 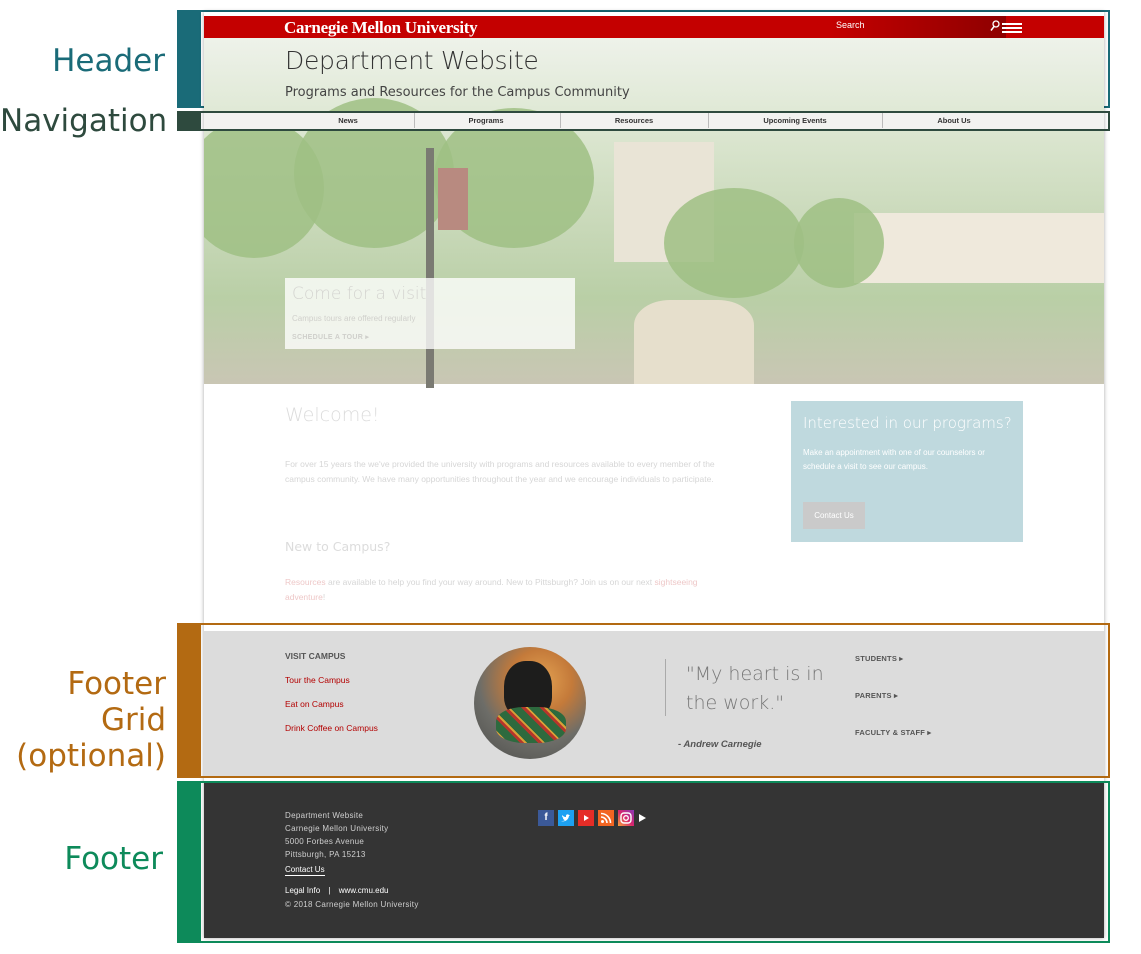 What do you see at coordinates (834, 515) in the screenshot?
I see `contact-us-button: Contact Us` at bounding box center [834, 515].